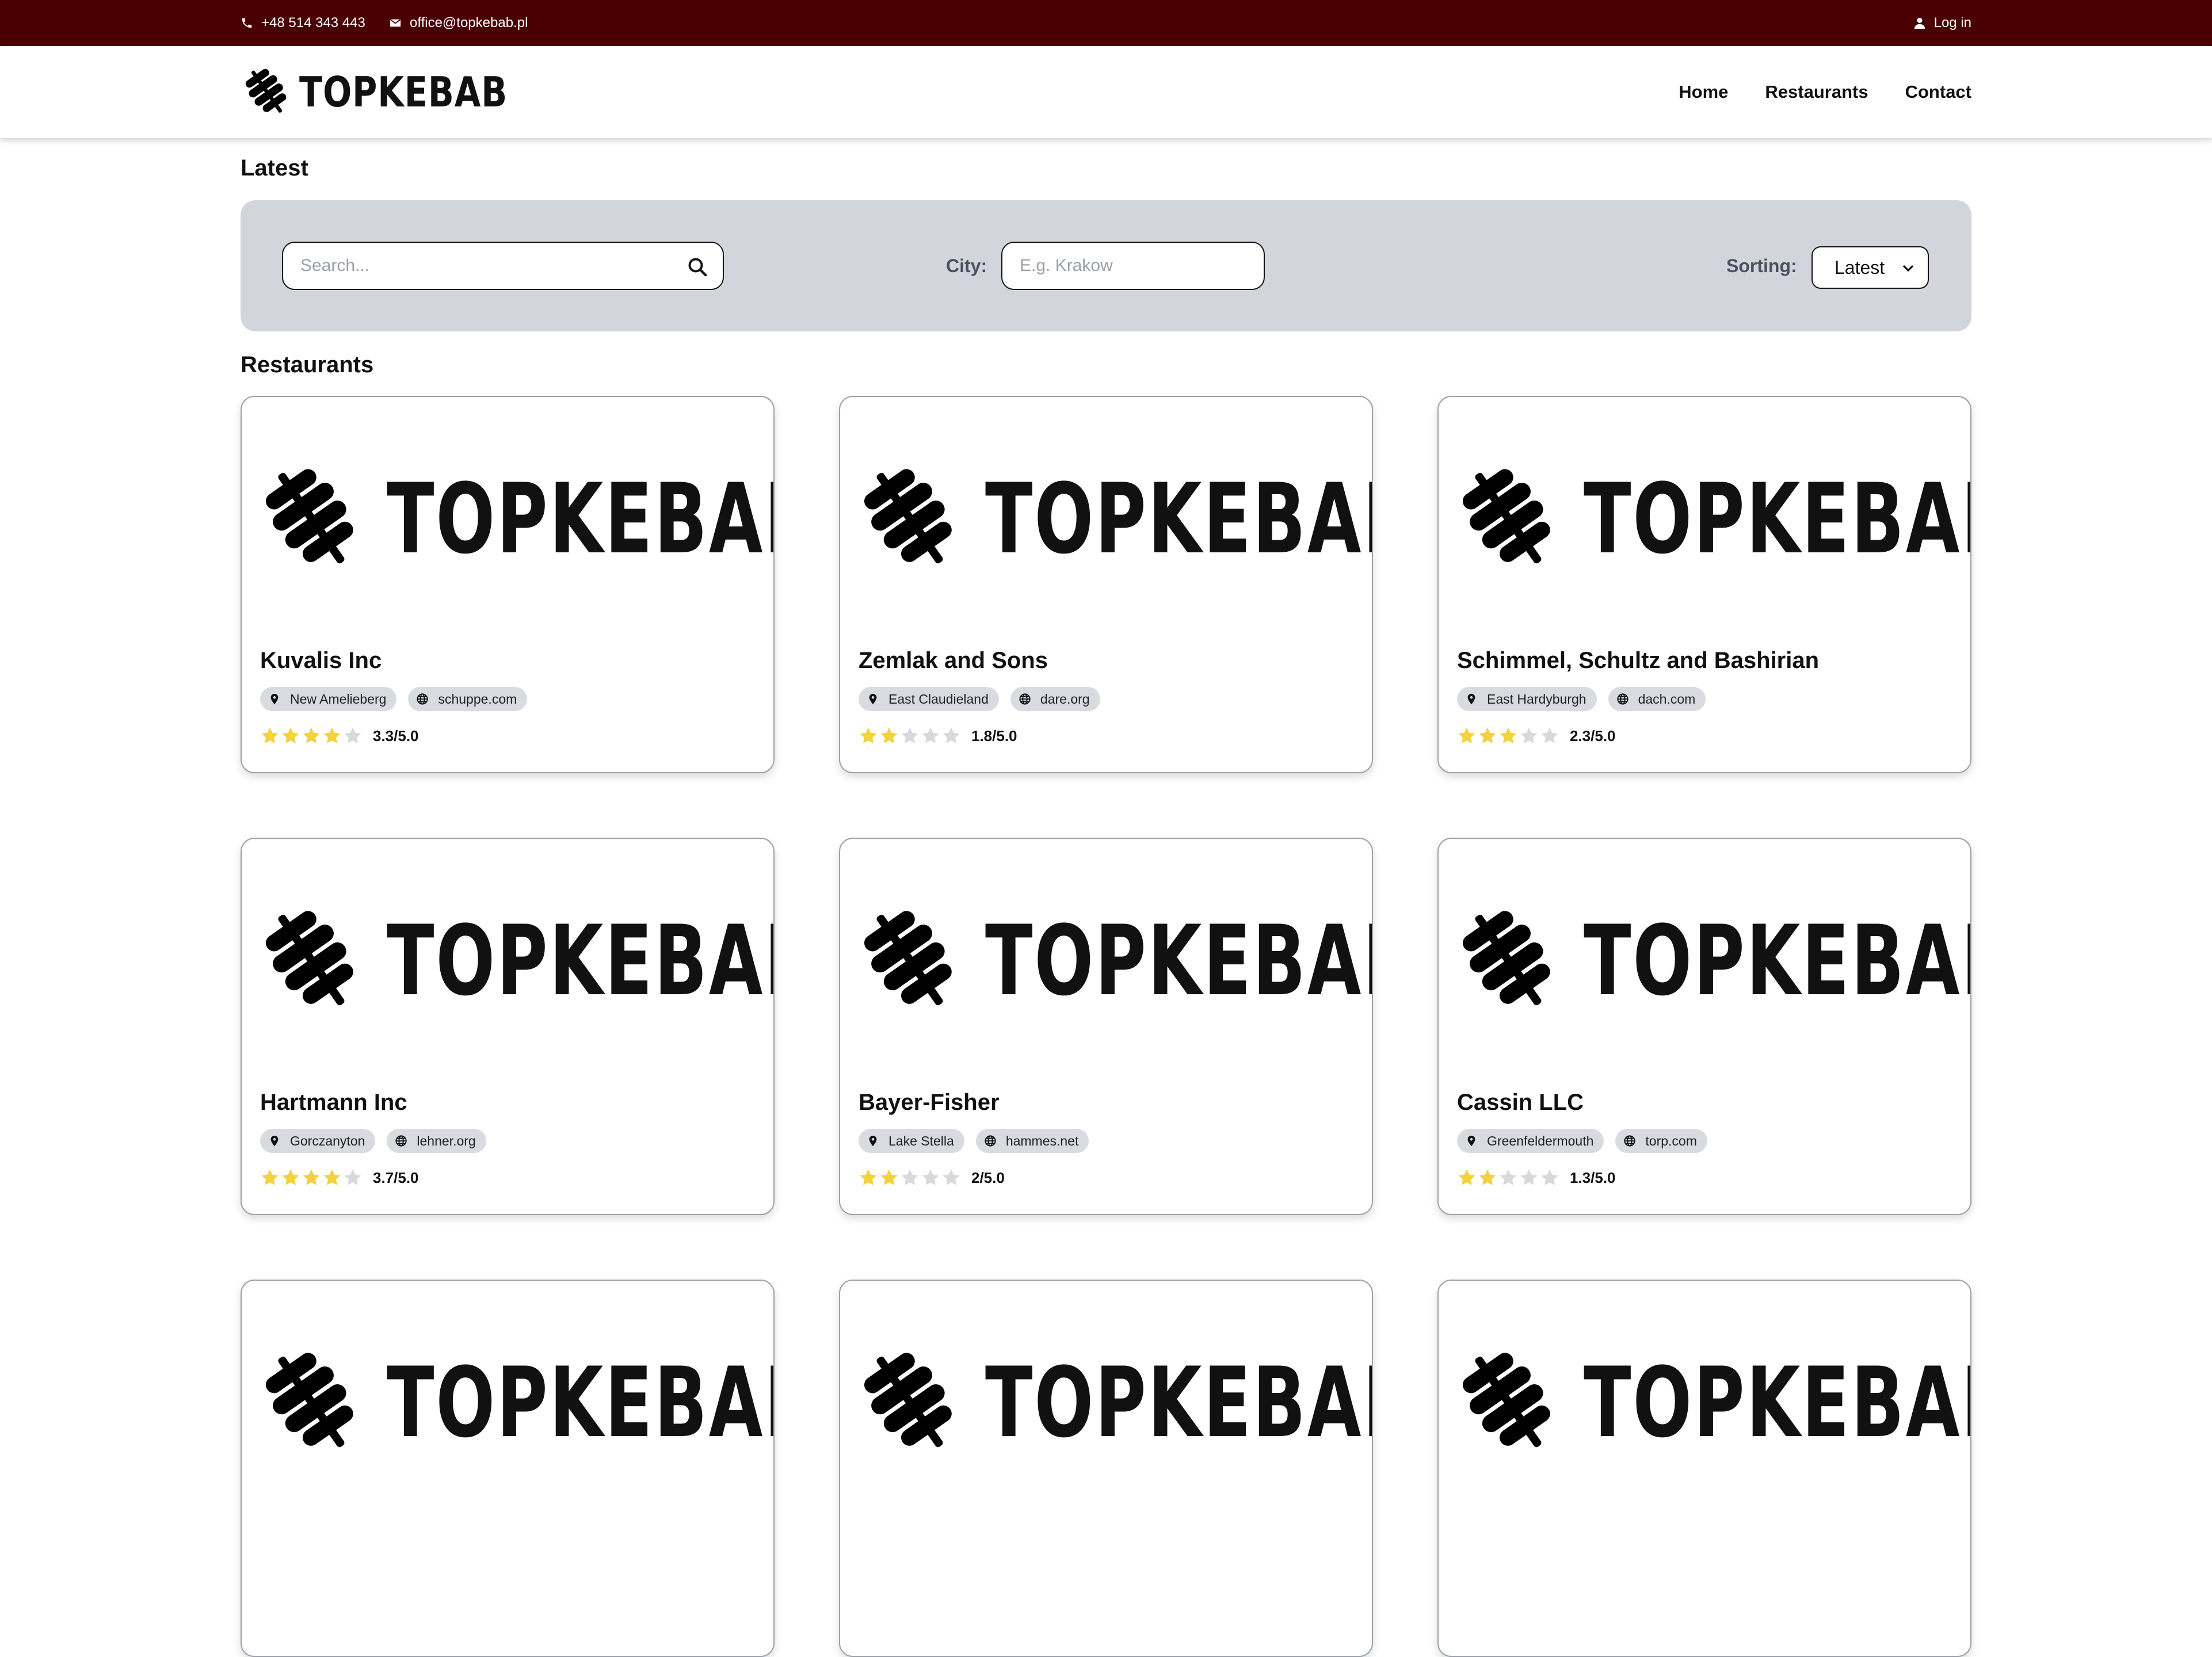 The image size is (2212, 1657). What do you see at coordinates (697, 267) in the screenshot?
I see `search-icon` at bounding box center [697, 267].